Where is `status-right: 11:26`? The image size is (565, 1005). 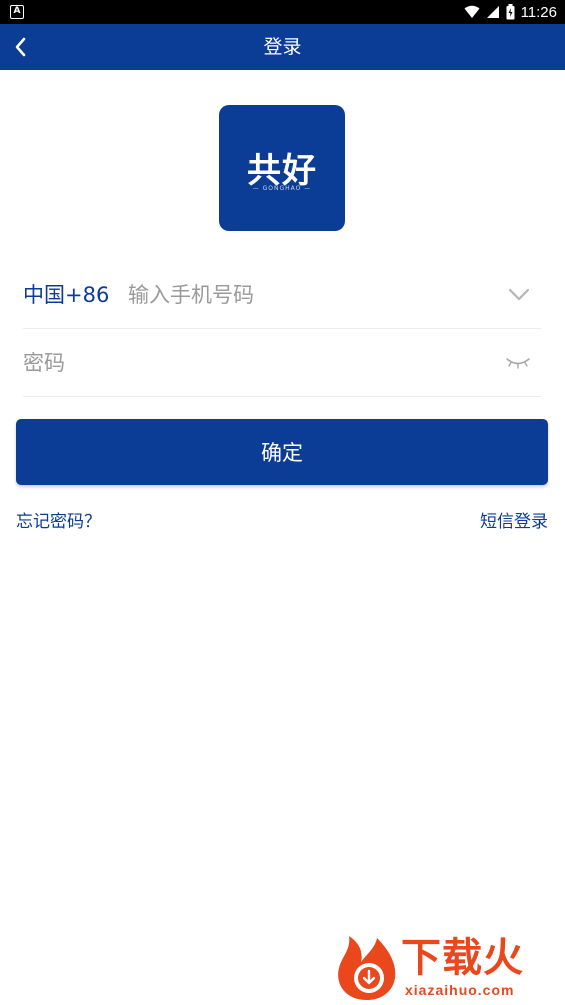
status-right: 11:26 is located at coordinates (510, 12).